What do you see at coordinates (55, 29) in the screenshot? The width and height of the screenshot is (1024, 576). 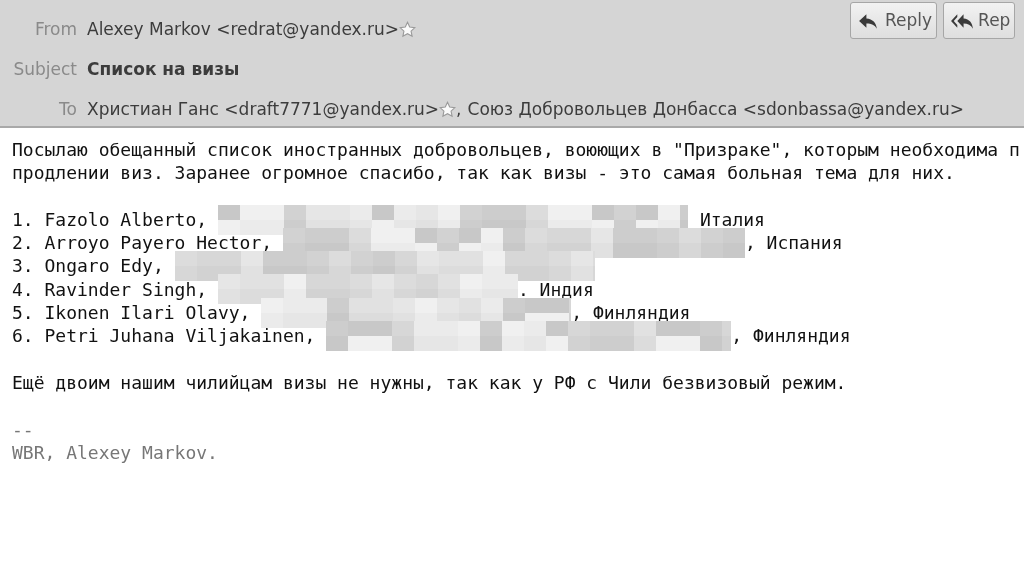 I see `from-label: From` at bounding box center [55, 29].